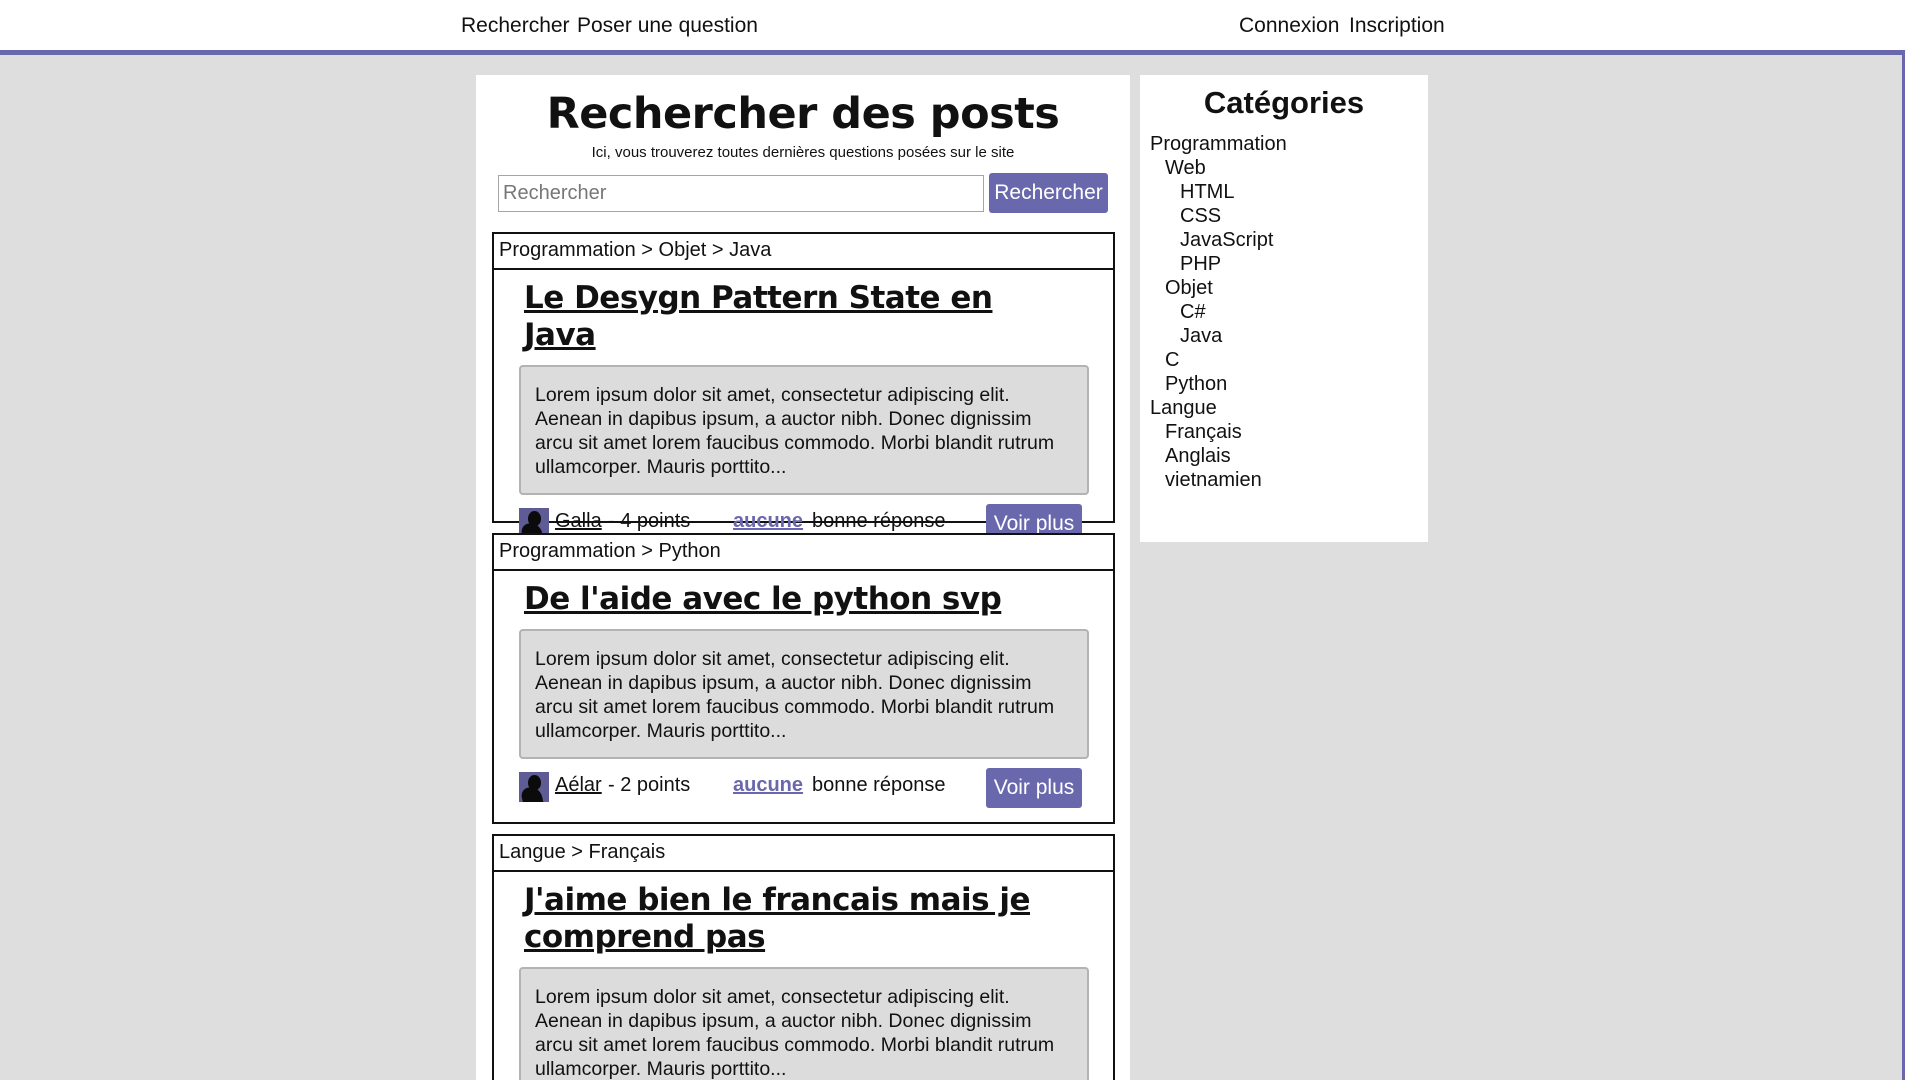  Describe the element at coordinates (794, 317) in the screenshot. I see `post-title-link: Le Desygn Pattern State en Java` at that location.